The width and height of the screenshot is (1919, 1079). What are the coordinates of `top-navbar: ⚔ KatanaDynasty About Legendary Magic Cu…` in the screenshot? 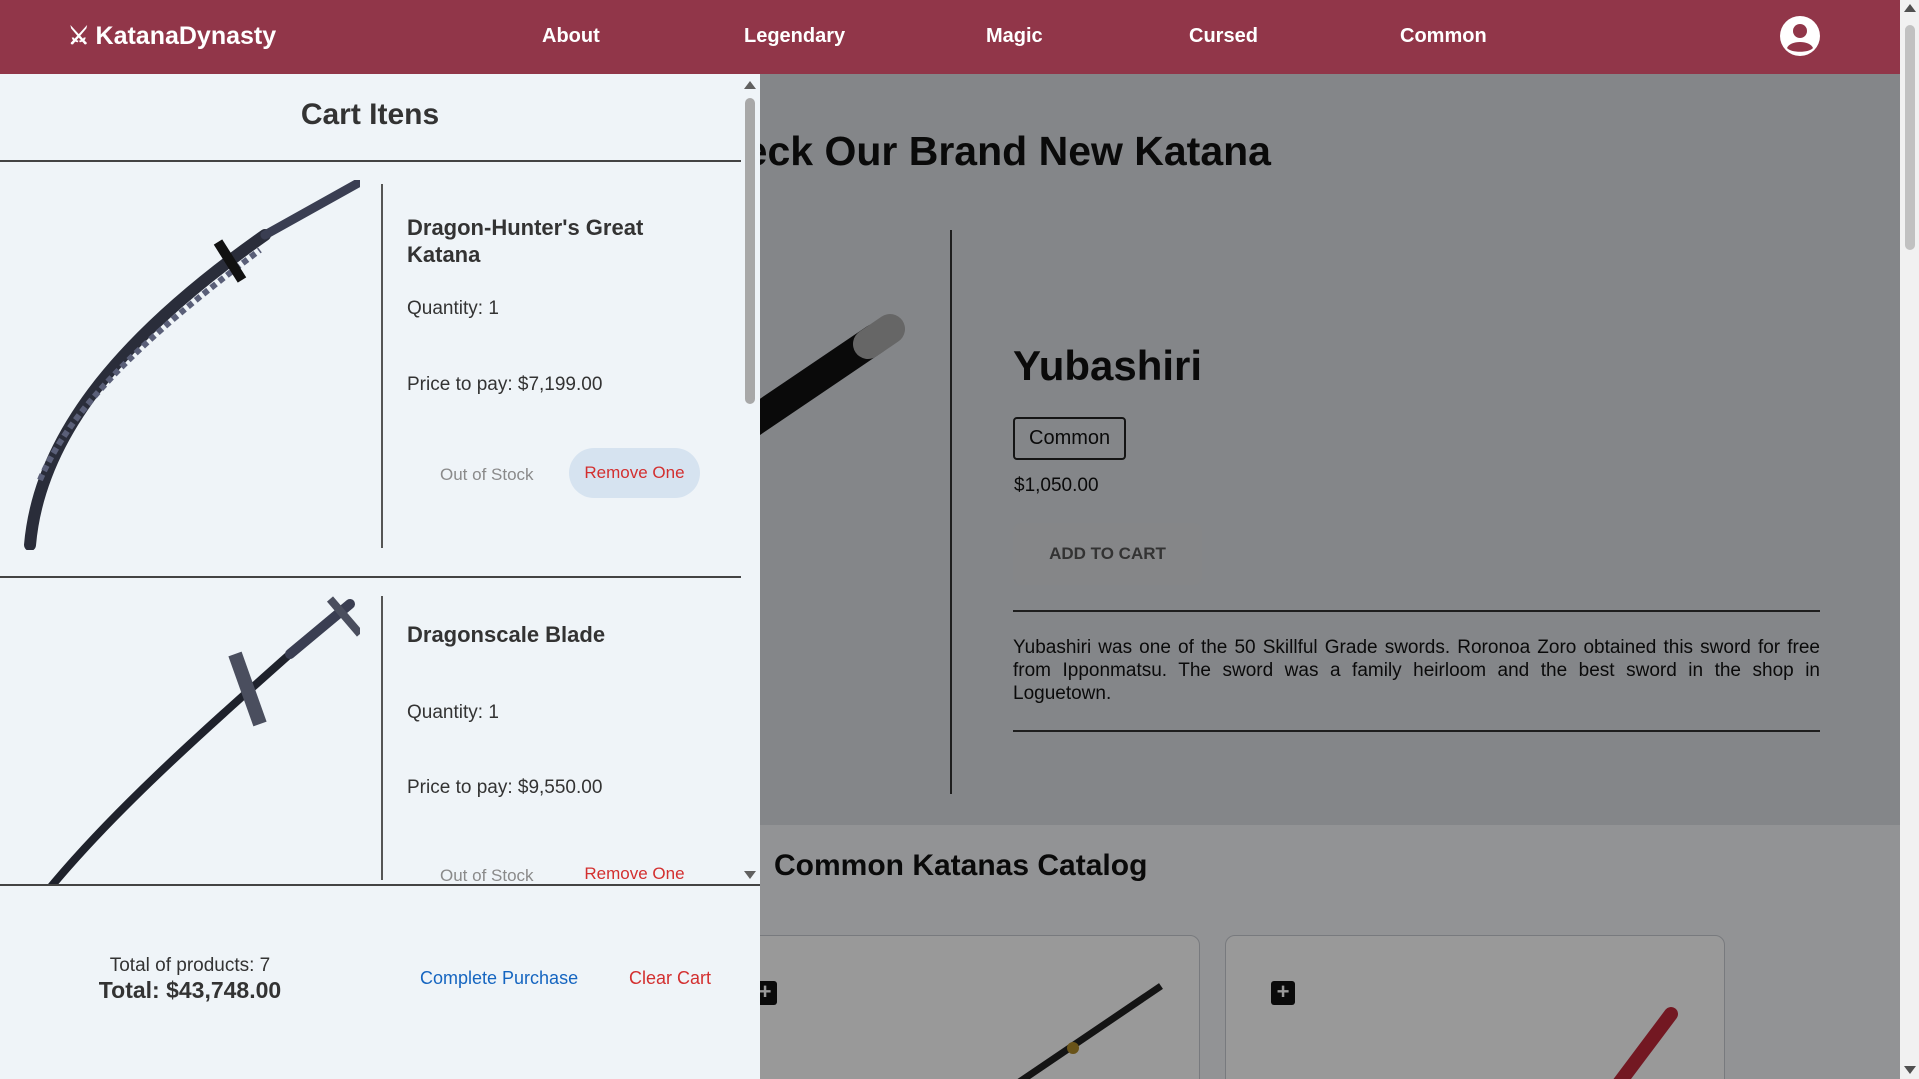 It's located at (959, 37).